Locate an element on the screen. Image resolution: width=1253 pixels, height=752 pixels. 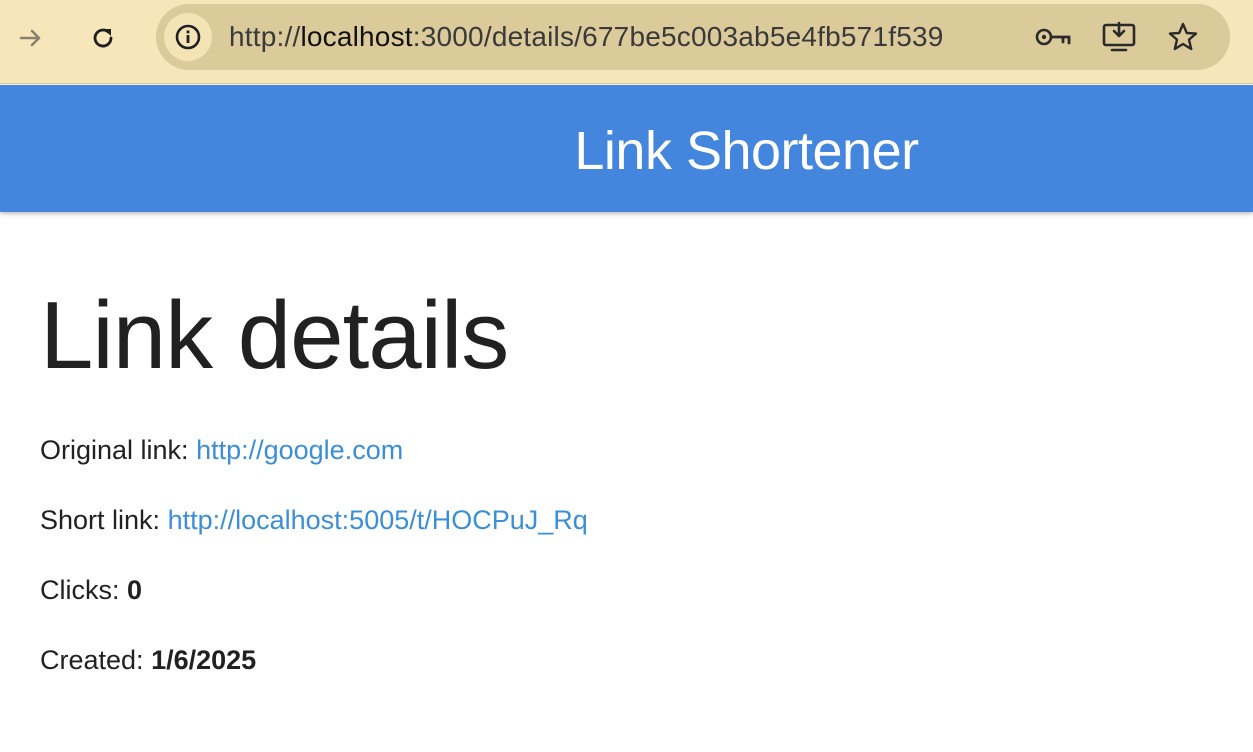
key-icon is located at coordinates (1053, 37).